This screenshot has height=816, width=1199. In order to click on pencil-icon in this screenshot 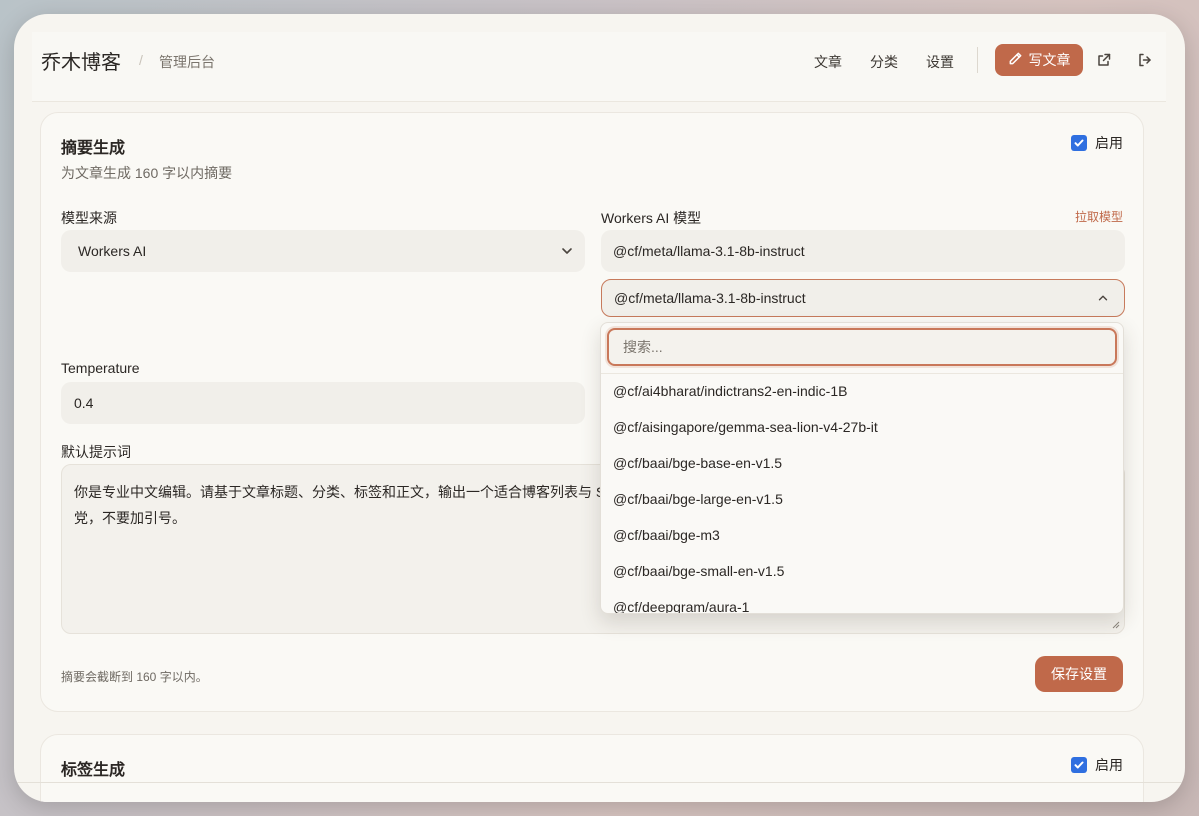, I will do `click(1015, 60)`.